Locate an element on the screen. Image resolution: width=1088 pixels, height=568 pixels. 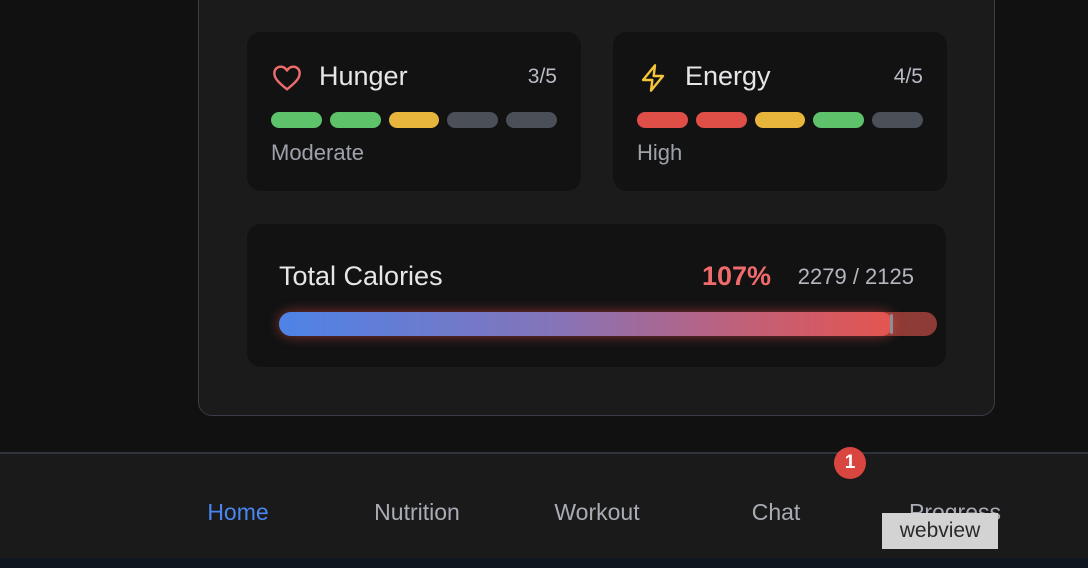
nav-chat: Chat is located at coordinates (776, 512).